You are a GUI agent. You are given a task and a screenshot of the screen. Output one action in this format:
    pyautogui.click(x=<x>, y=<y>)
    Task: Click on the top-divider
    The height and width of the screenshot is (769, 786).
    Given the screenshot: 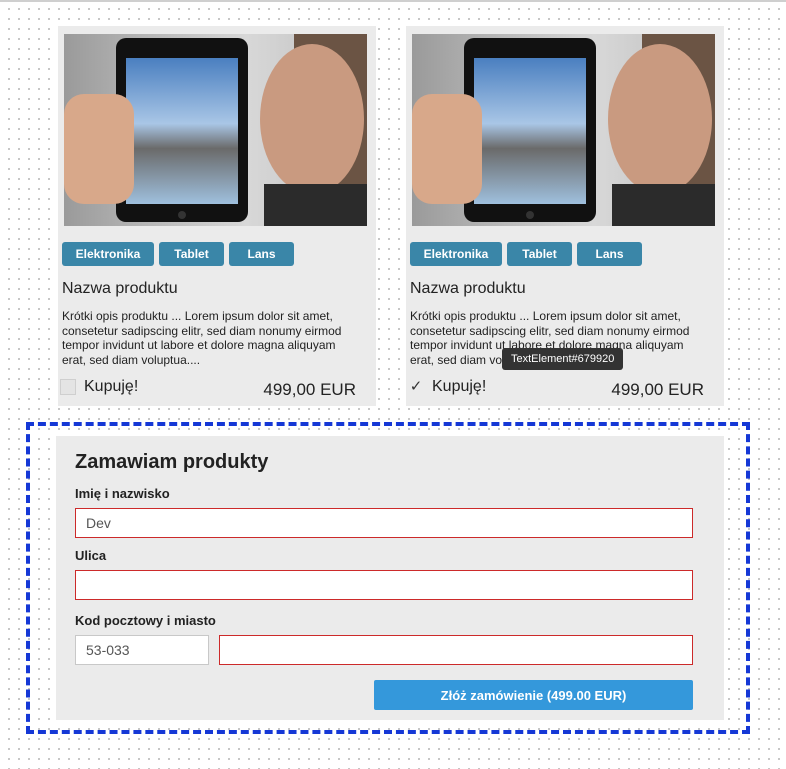 What is the action you would take?
    pyautogui.click(x=393, y=1)
    